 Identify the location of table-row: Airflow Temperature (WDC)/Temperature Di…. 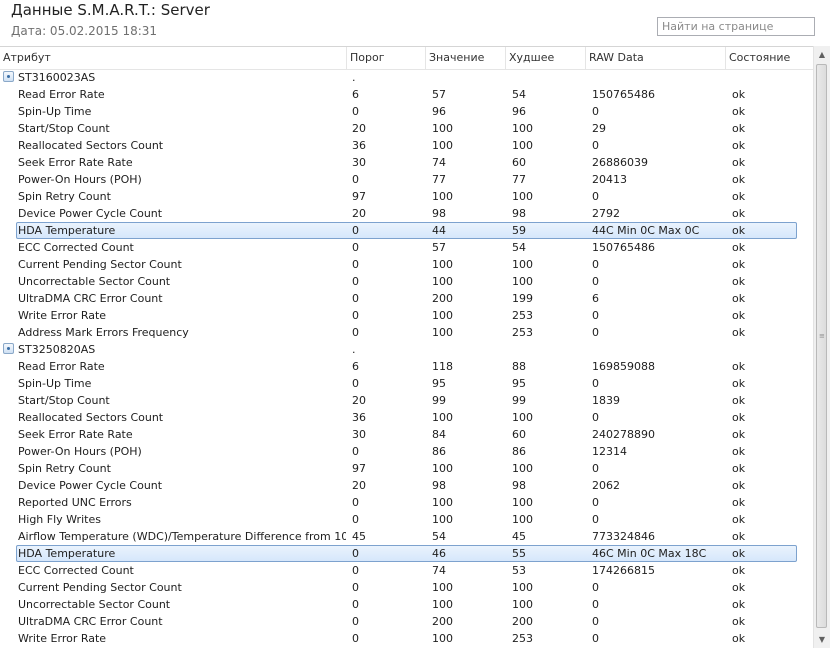
(406, 536).